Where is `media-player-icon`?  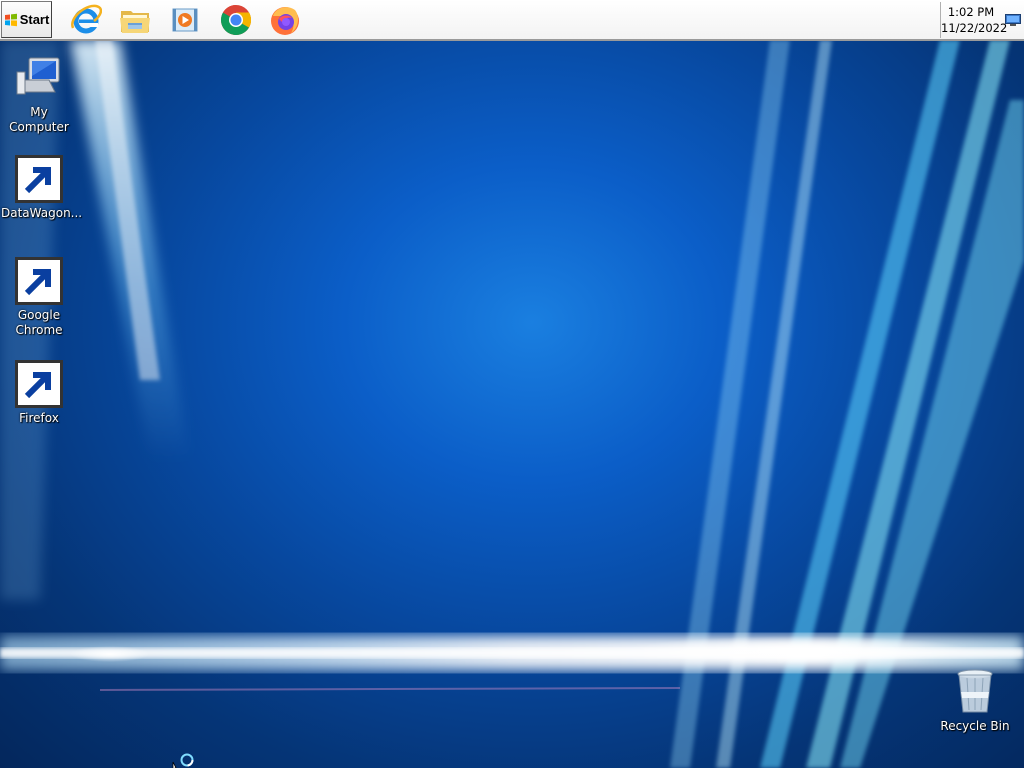
media-player-icon is located at coordinates (185, 20).